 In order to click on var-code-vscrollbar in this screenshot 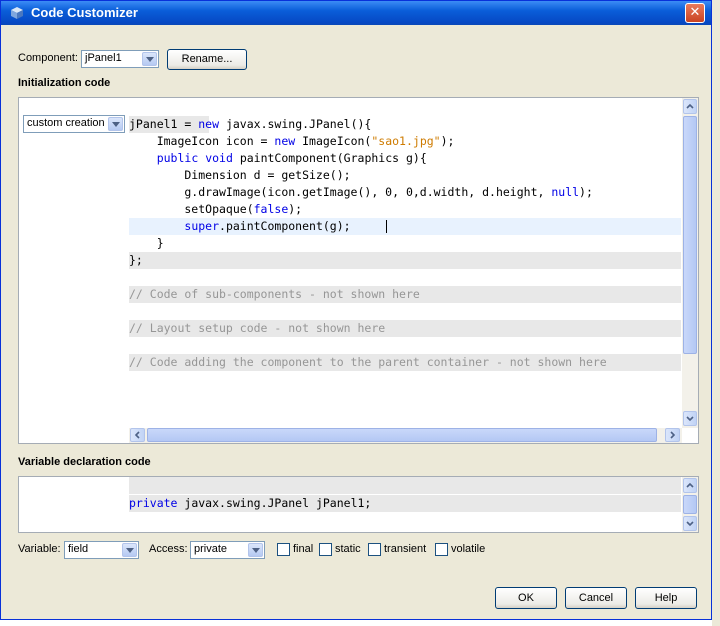, I will do `click(690, 504)`.